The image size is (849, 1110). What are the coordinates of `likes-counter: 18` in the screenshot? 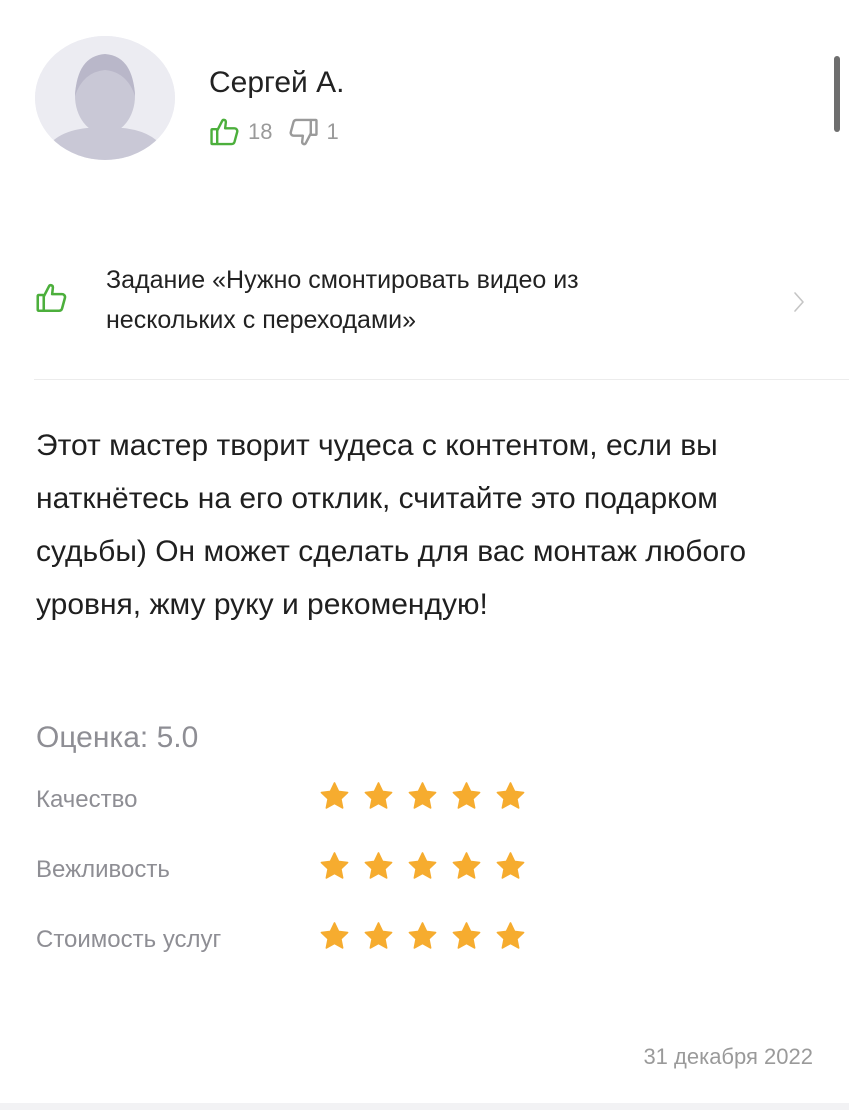 It's located at (240, 132).